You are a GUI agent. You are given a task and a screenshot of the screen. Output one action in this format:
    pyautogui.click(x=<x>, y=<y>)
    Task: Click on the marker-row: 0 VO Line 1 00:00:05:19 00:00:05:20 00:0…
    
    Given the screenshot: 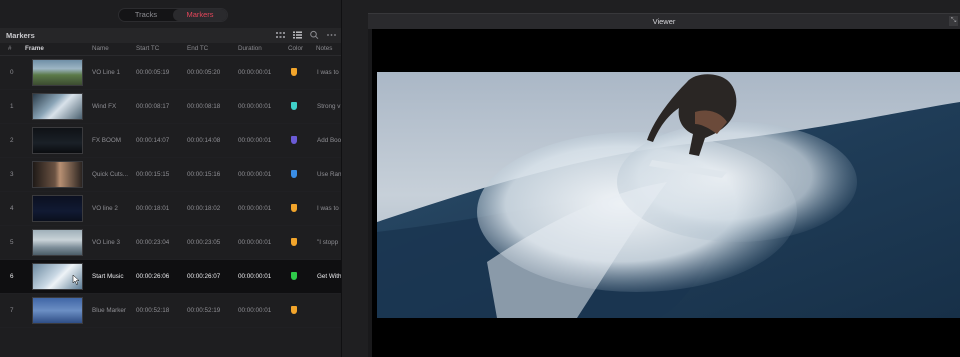 What is the action you would take?
    pyautogui.click(x=170, y=73)
    